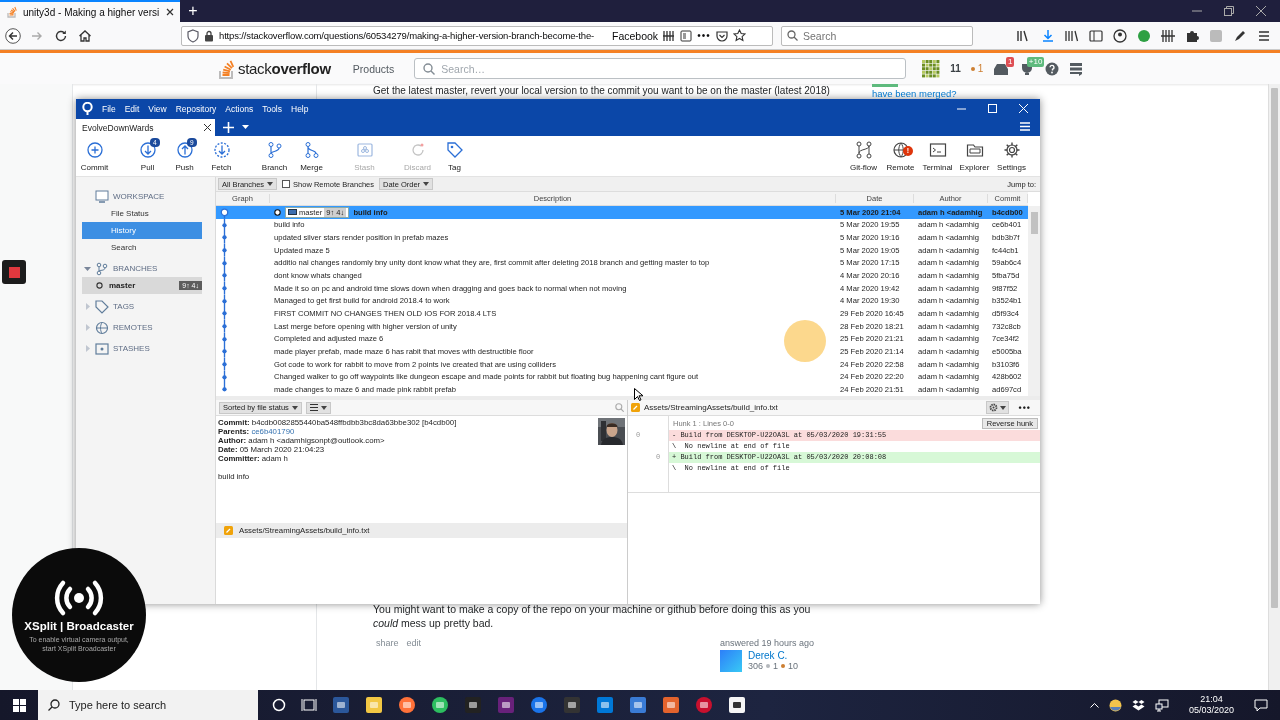 The width and height of the screenshot is (1280, 720). Describe the element at coordinates (931, 68) in the screenshot. I see `avatar-icon` at that location.